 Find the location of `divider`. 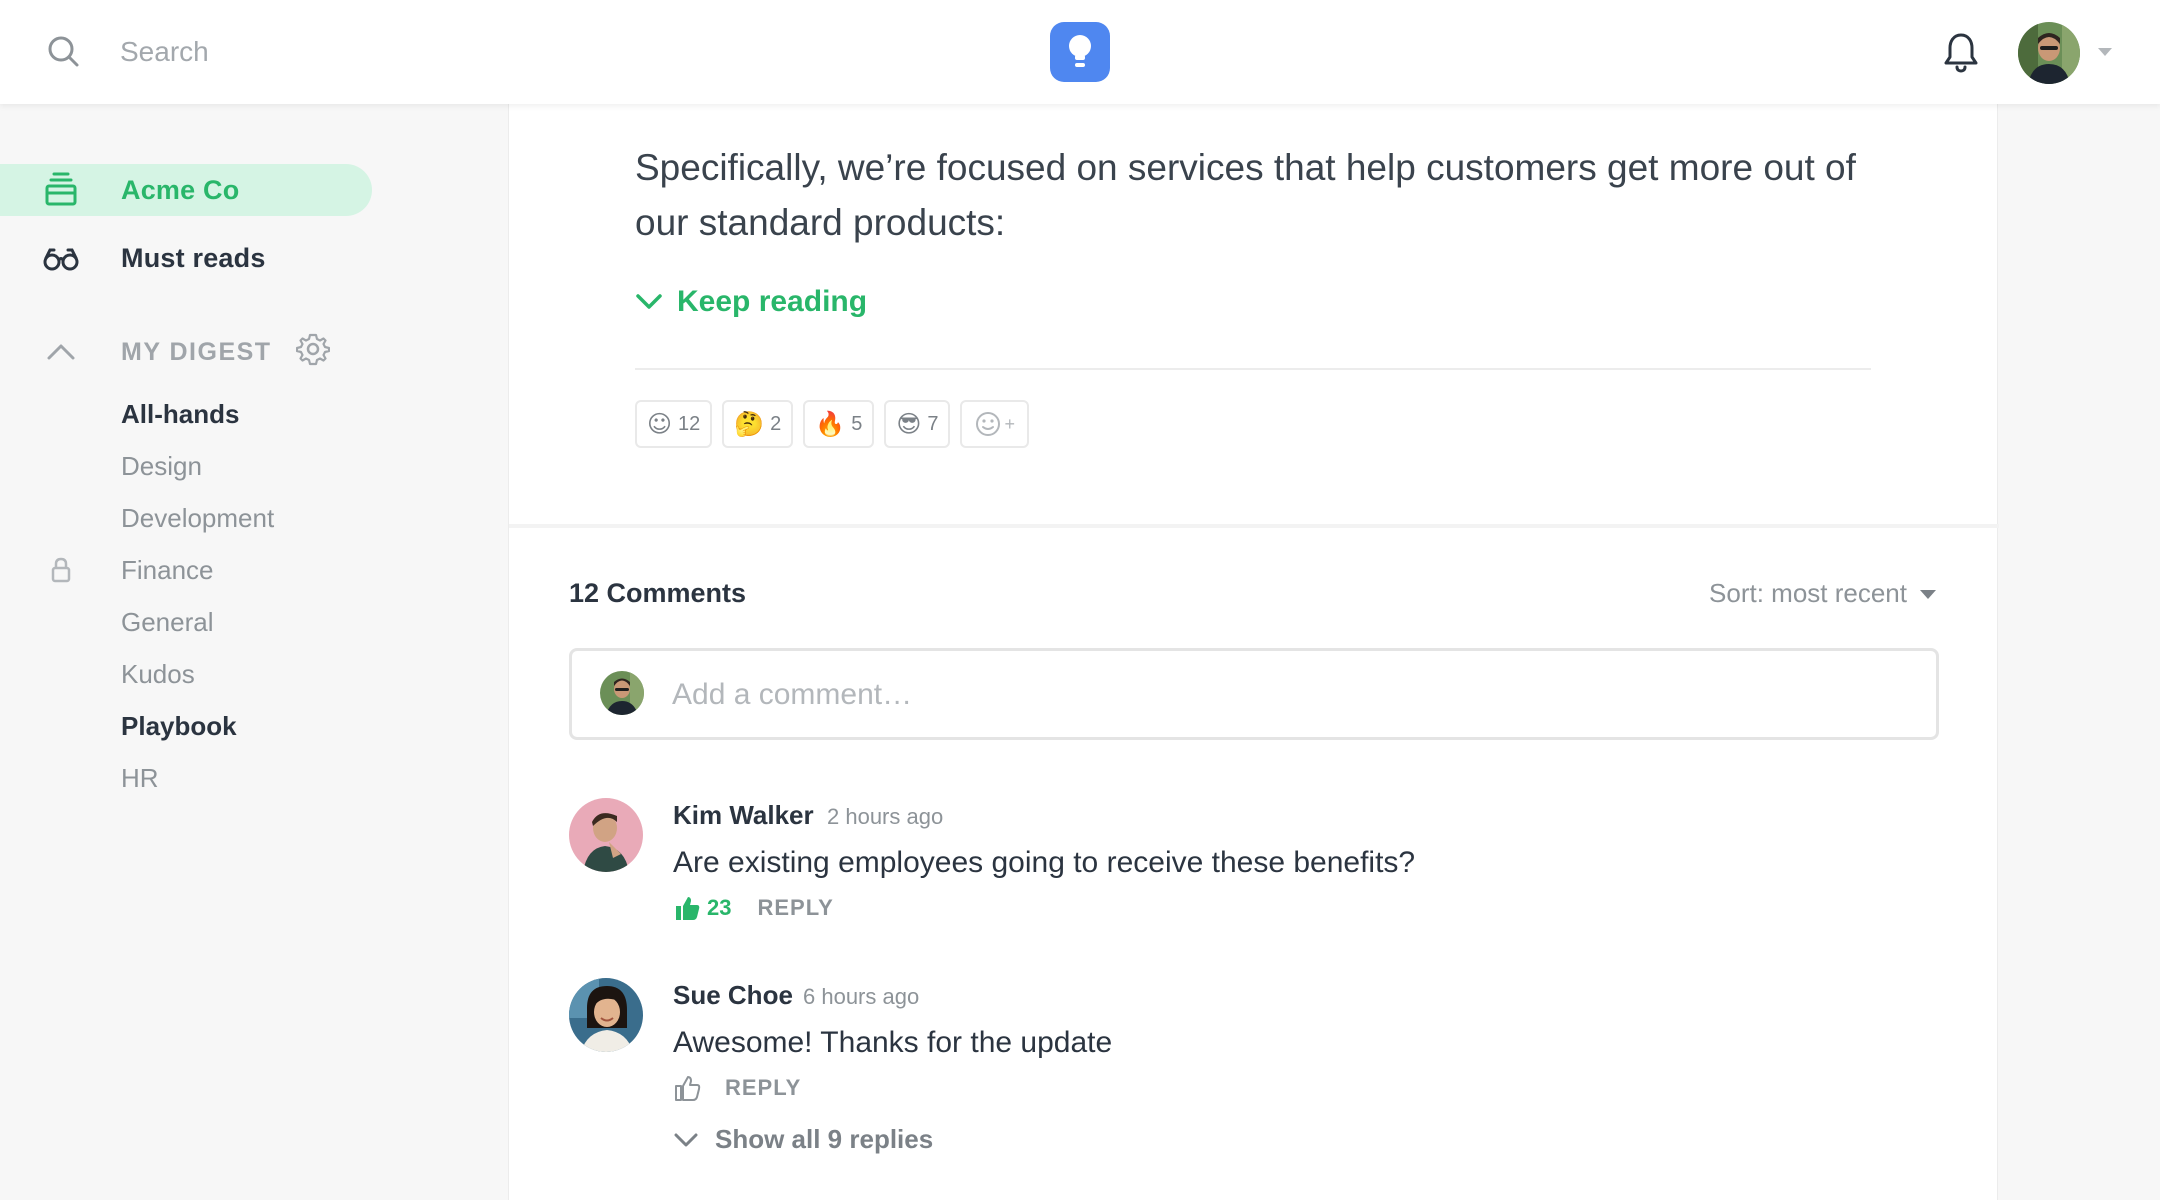

divider is located at coordinates (1253, 369).